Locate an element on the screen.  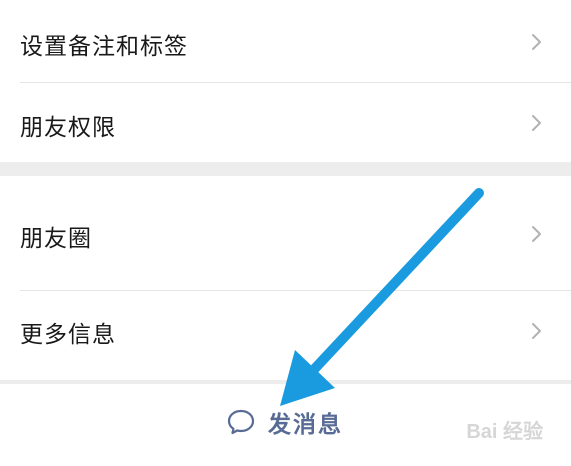
baidu-jingyan-watermark: Bai 经验 is located at coordinates (504, 429).